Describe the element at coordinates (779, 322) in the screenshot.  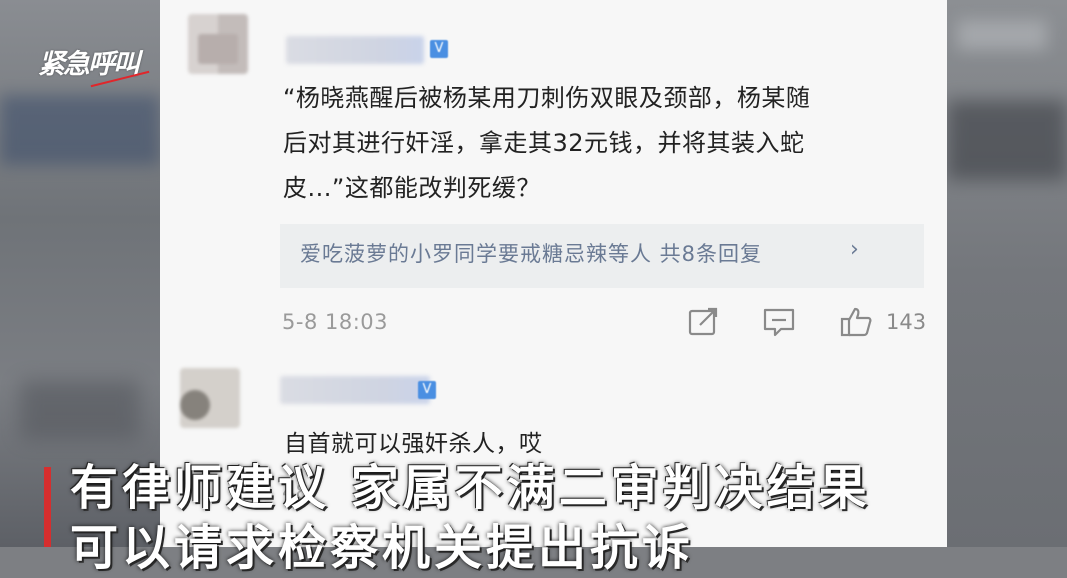
I see `reply-comment-icon` at that location.